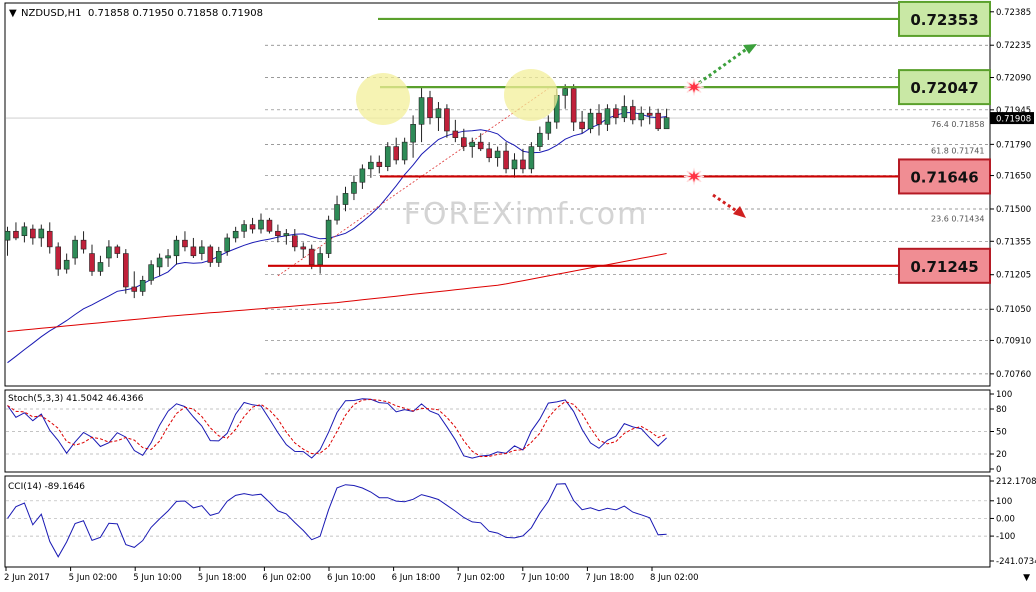  What do you see at coordinates (1005, 537) in the screenshot?
I see `cci-tick-label: -100` at bounding box center [1005, 537].